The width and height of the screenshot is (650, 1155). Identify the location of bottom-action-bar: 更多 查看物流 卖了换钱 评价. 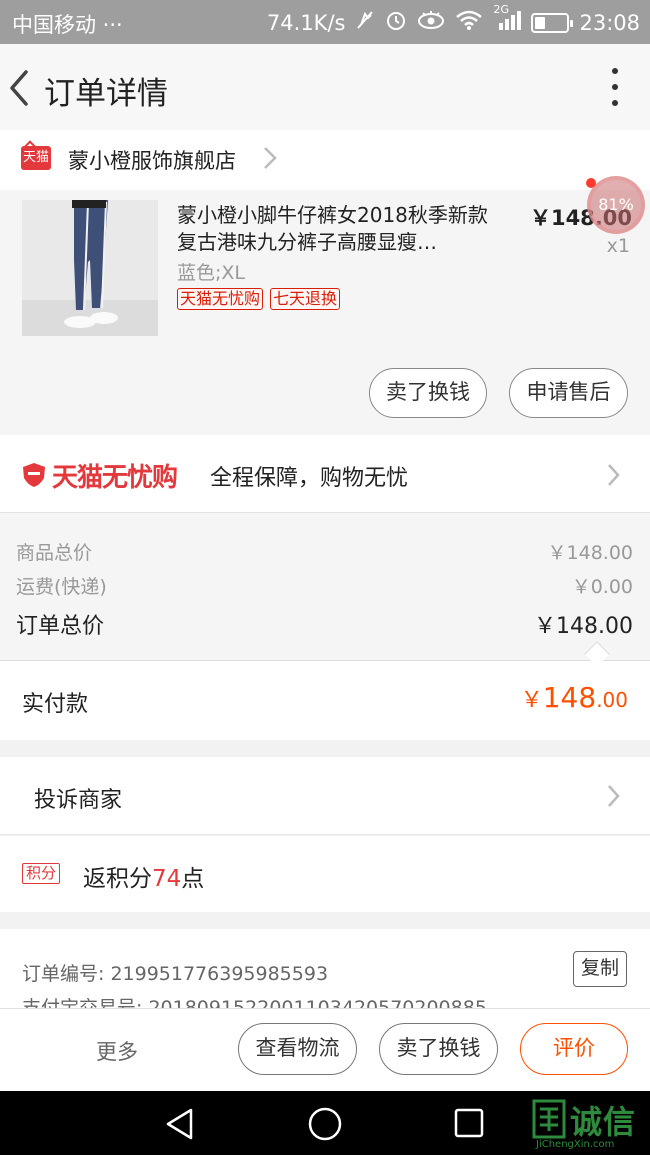
(325, 1049).